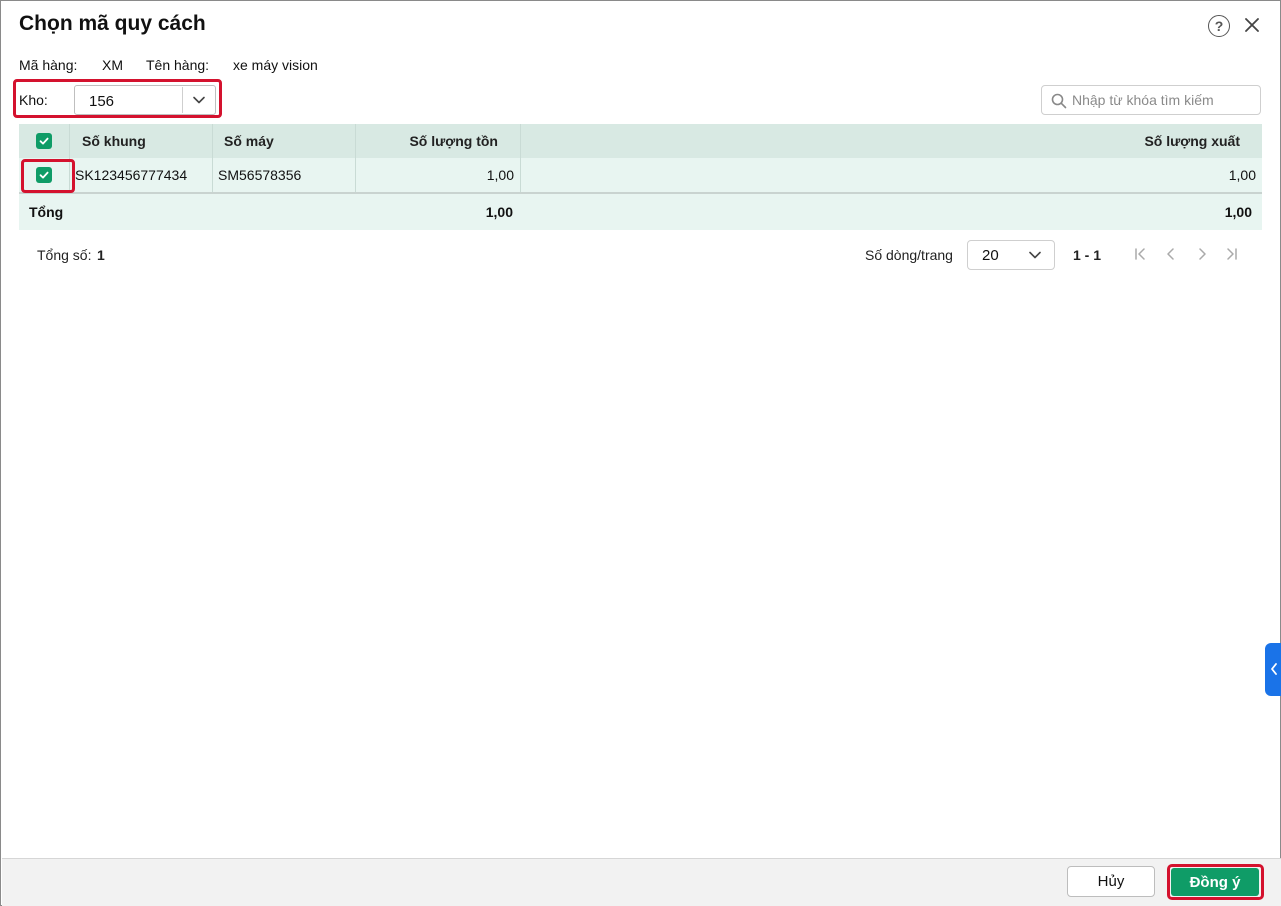 The width and height of the screenshot is (1281, 906). What do you see at coordinates (891, 141) in the screenshot?
I see `header-so-luong-xuat: Số lượng xuất` at bounding box center [891, 141].